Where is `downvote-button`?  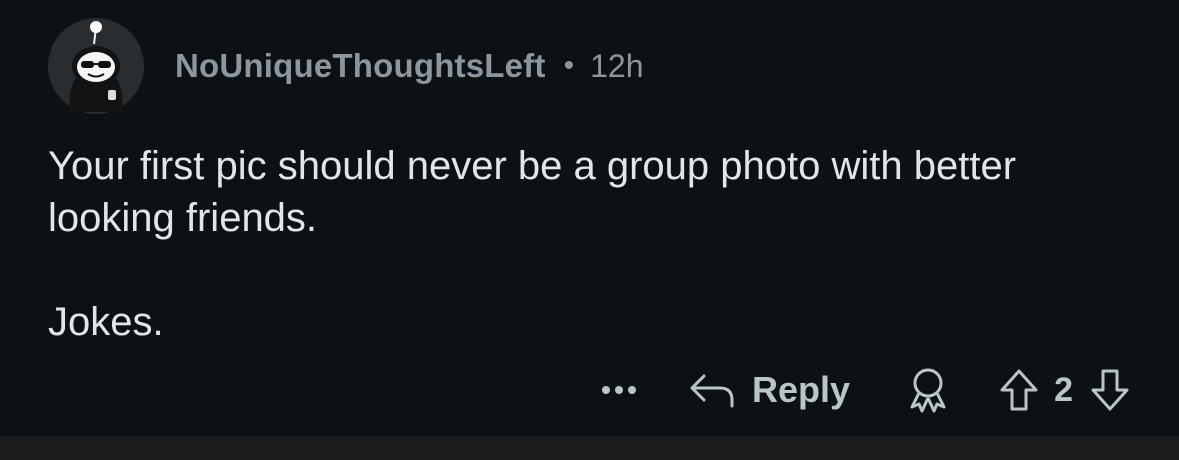 downvote-button is located at coordinates (1110, 390).